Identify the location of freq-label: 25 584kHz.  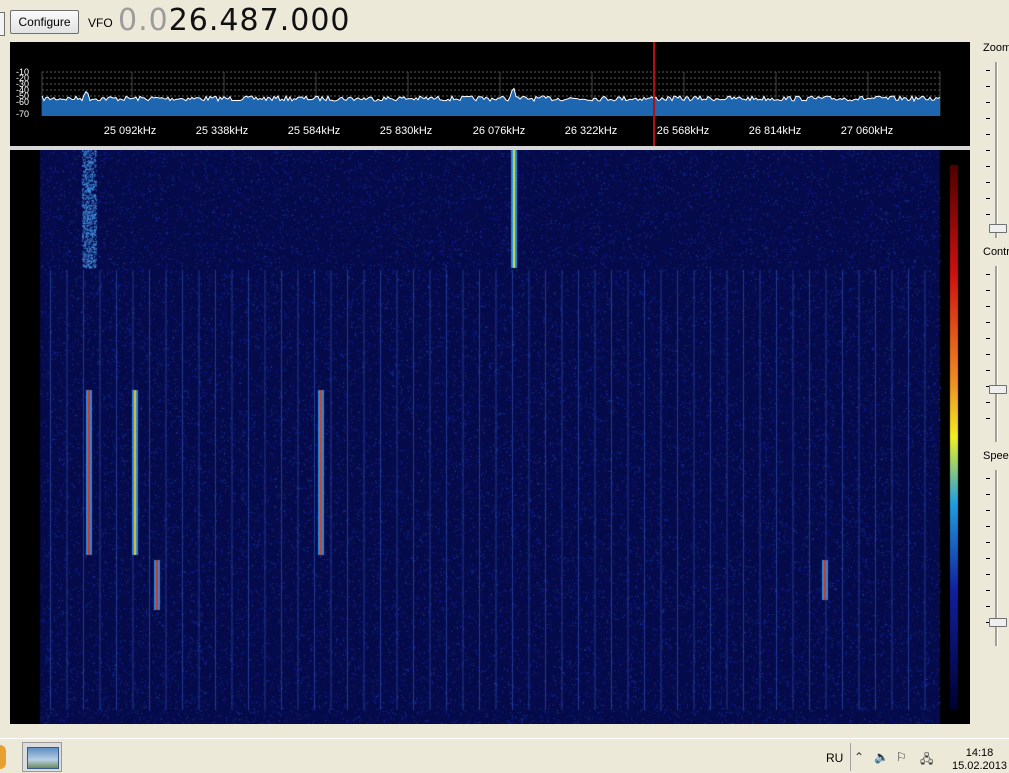
(314, 131).